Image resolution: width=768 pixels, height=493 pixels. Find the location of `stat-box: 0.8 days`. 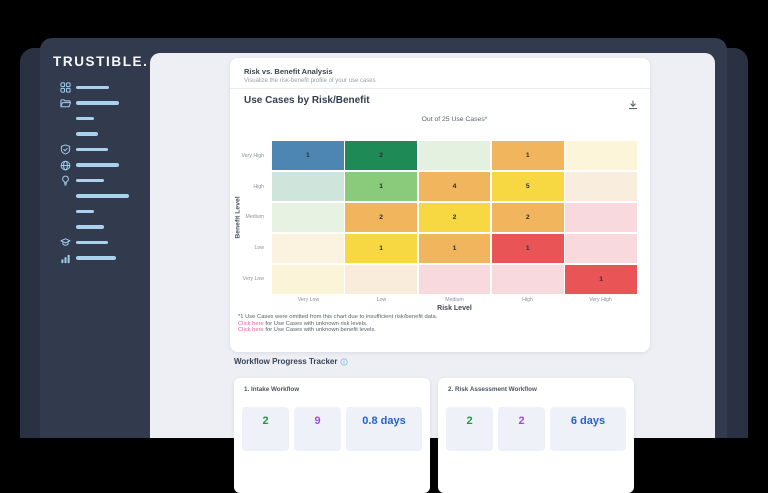

stat-box: 0.8 days is located at coordinates (384, 429).